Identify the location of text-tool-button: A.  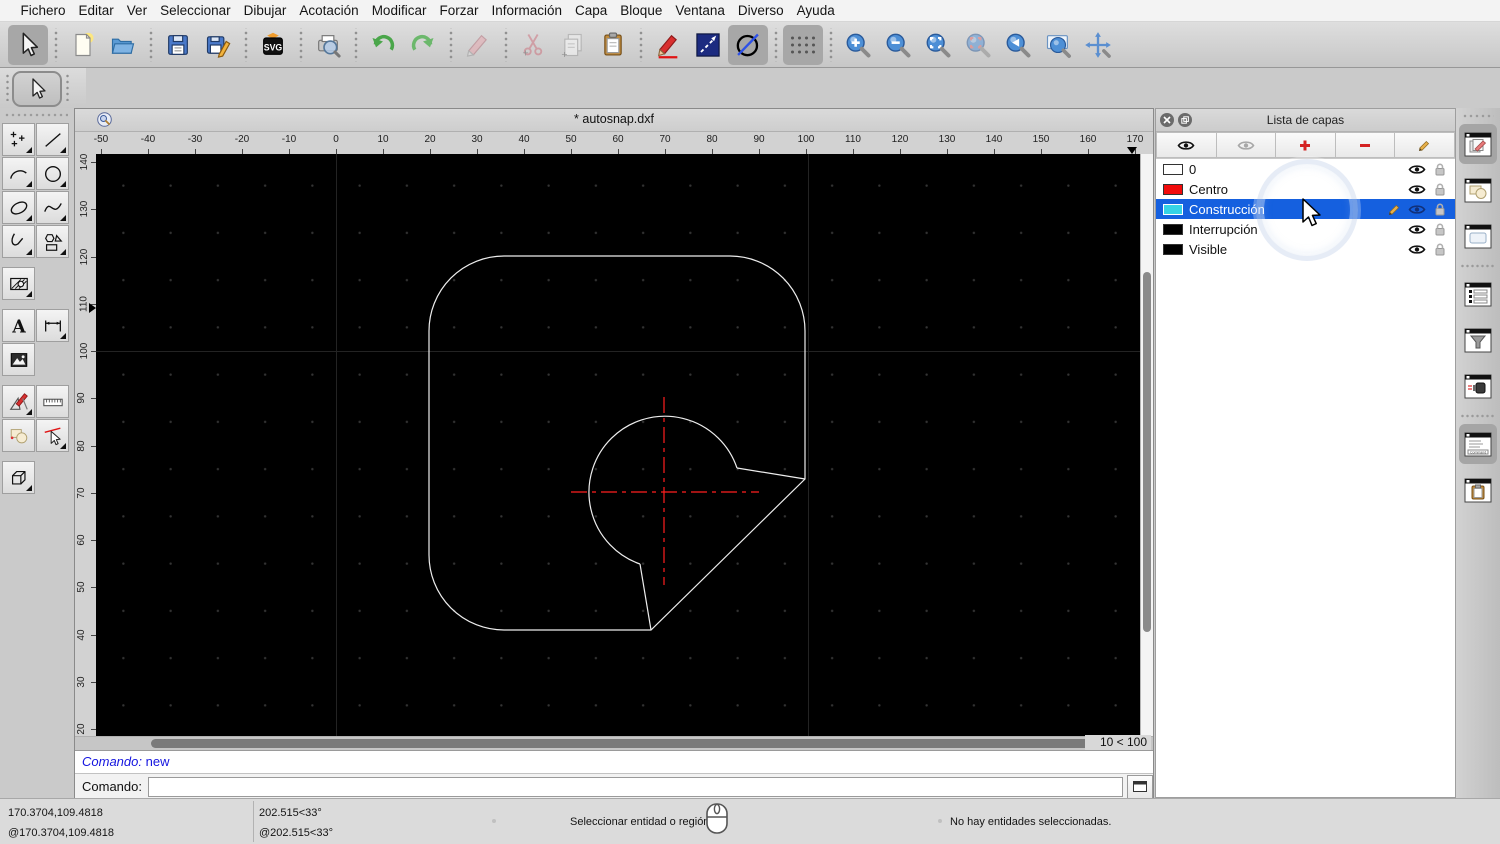
(18, 325).